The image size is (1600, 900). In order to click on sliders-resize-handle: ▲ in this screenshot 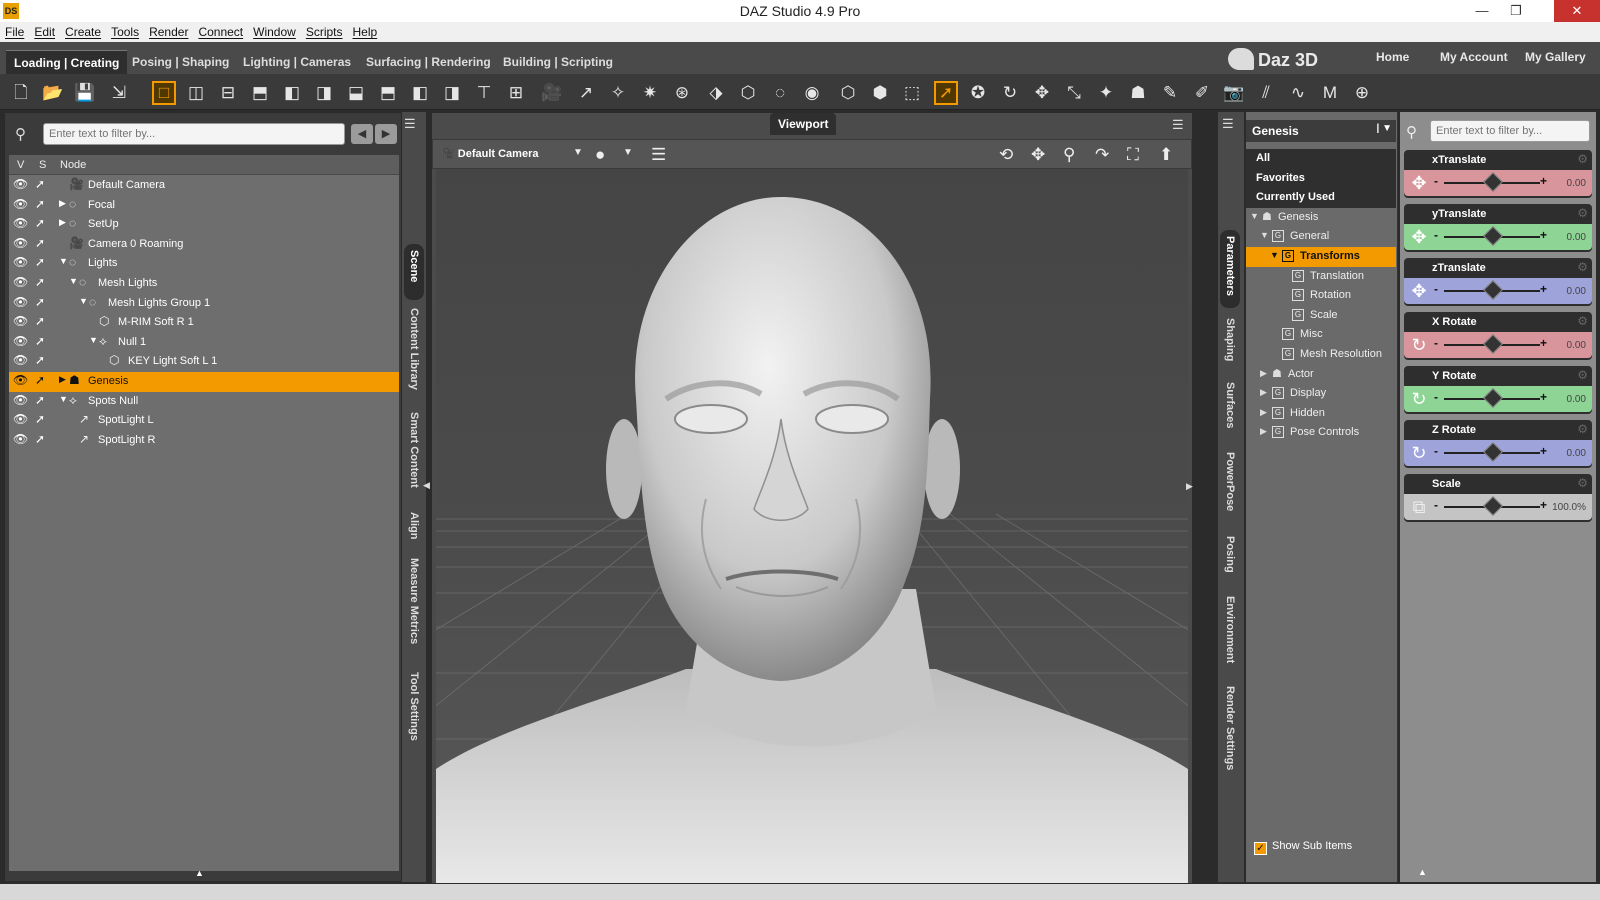, I will do `click(1422, 872)`.